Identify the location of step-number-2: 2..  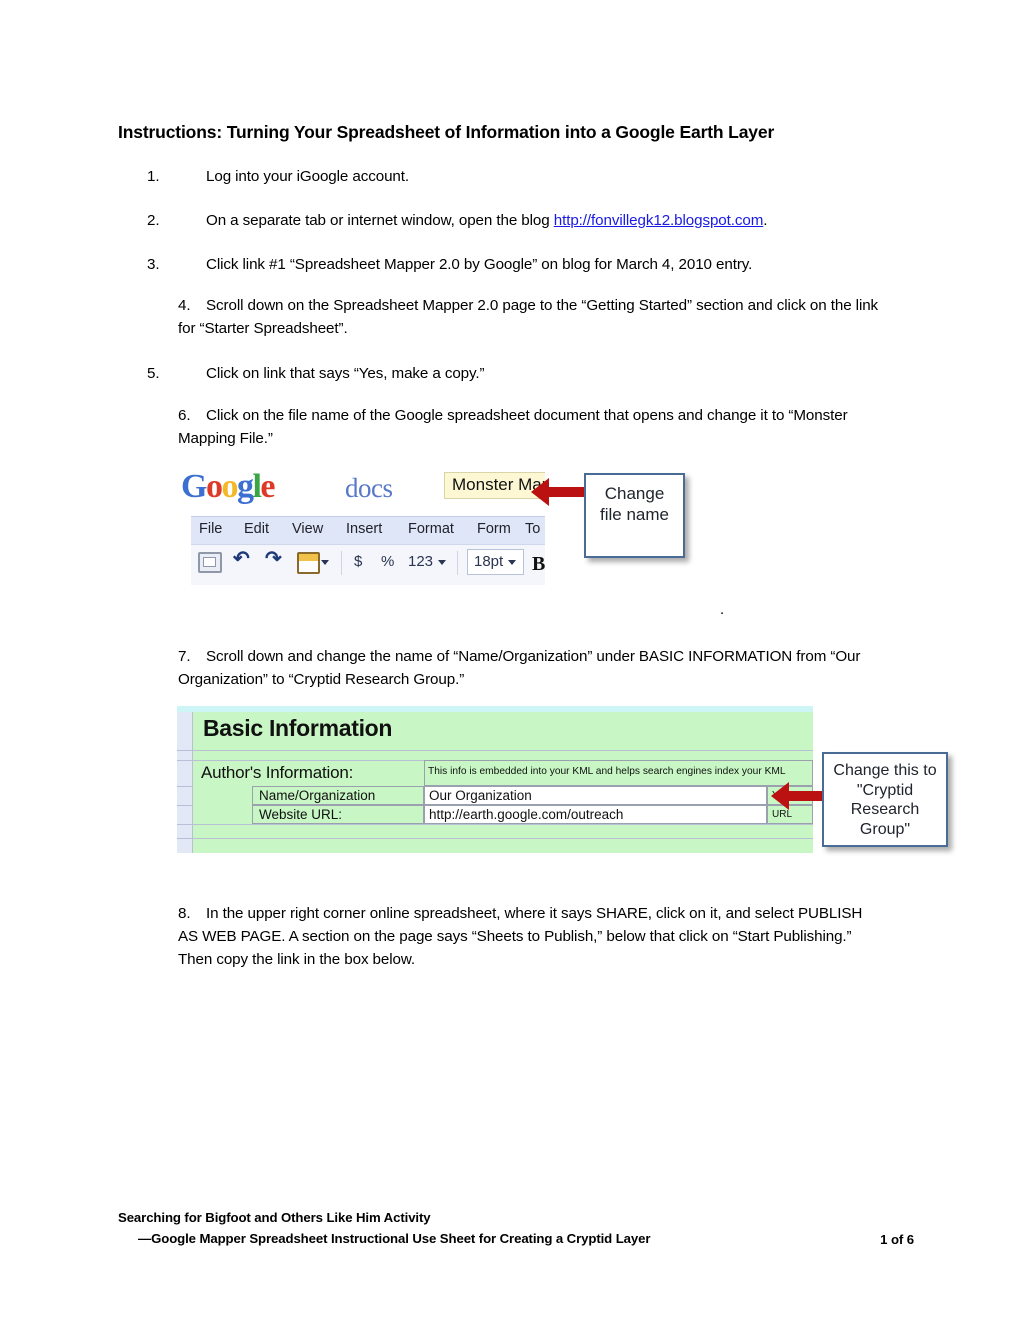
(153, 220).